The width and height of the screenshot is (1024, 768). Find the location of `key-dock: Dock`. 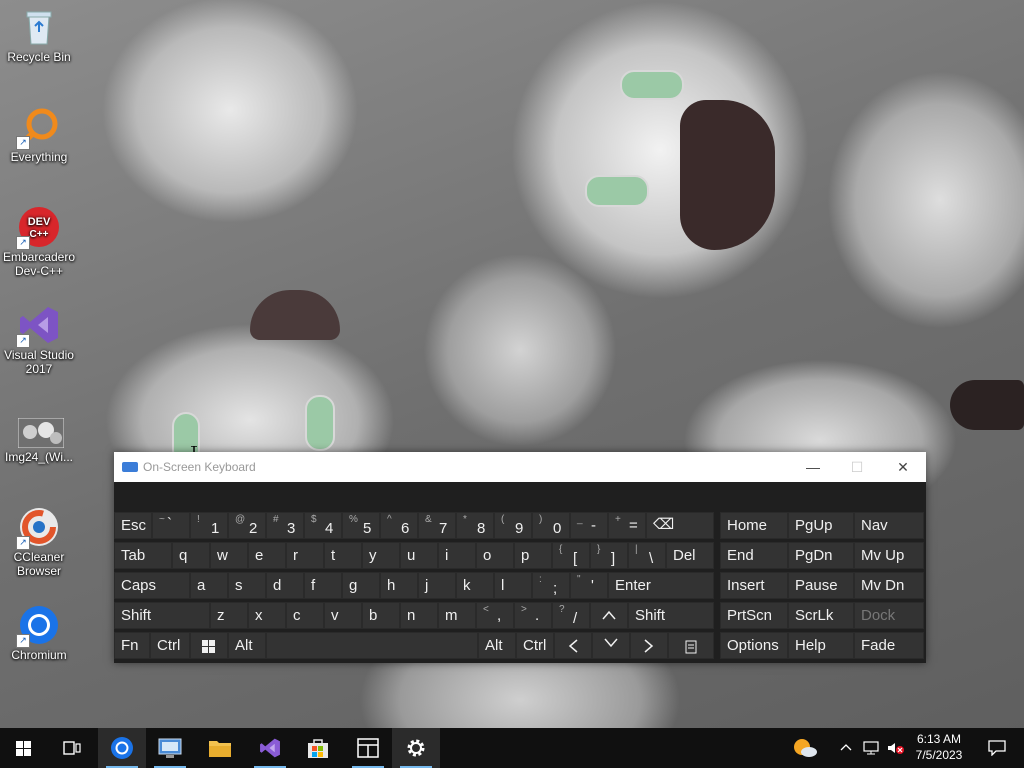

key-dock: Dock is located at coordinates (889, 615).